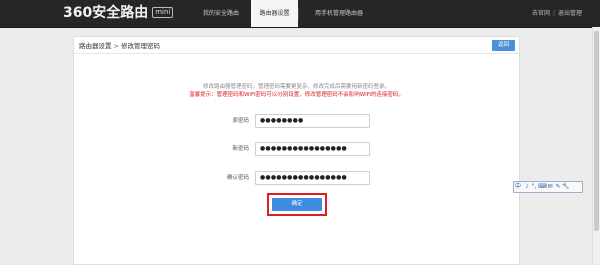 This screenshot has width=600, height=265. Describe the element at coordinates (570, 13) in the screenshot. I see `logout-link: 退出管理` at that location.